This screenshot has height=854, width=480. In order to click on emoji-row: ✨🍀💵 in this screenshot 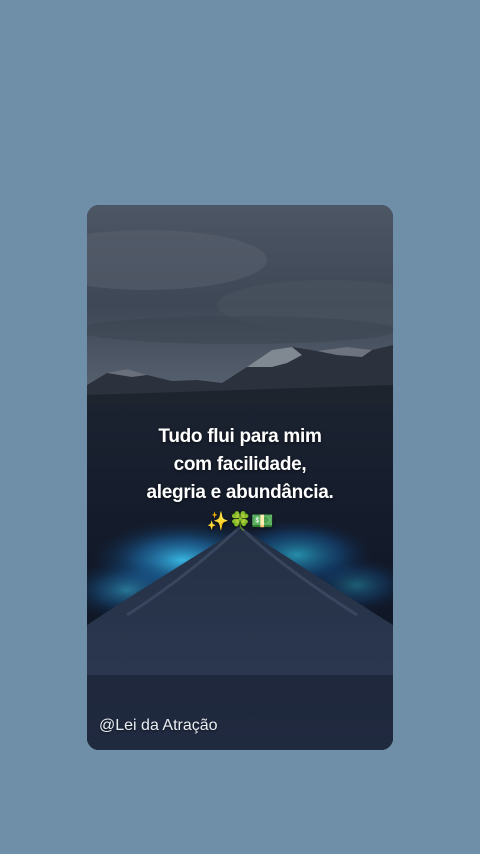, I will do `click(240, 521)`.